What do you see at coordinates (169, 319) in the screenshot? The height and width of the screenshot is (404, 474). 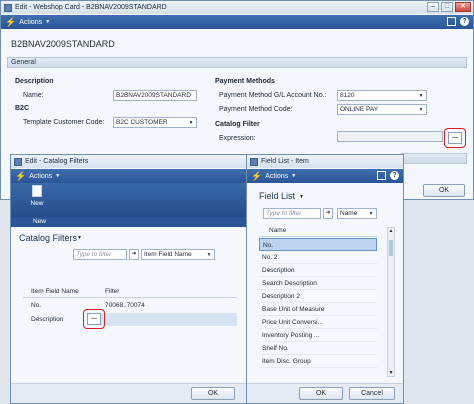 I see `selected-row-highlight` at bounding box center [169, 319].